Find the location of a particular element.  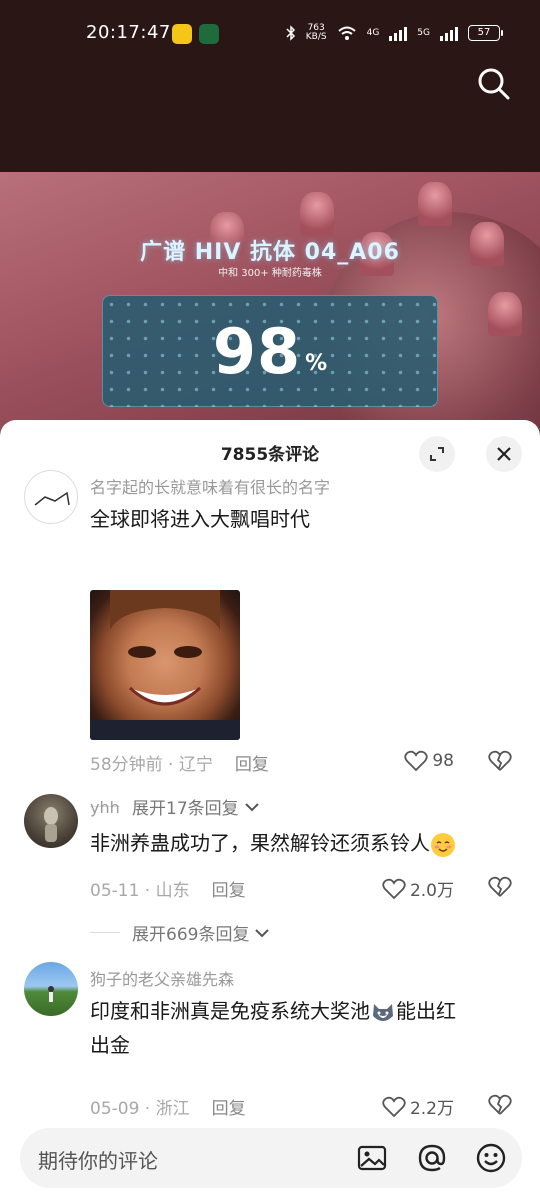

wifi-icon is located at coordinates (346, 33).